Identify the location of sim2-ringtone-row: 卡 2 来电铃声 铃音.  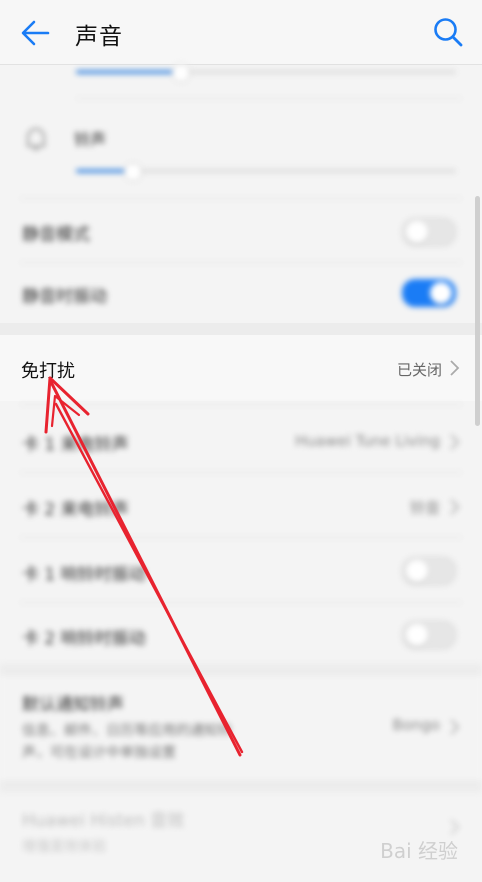
(241, 506).